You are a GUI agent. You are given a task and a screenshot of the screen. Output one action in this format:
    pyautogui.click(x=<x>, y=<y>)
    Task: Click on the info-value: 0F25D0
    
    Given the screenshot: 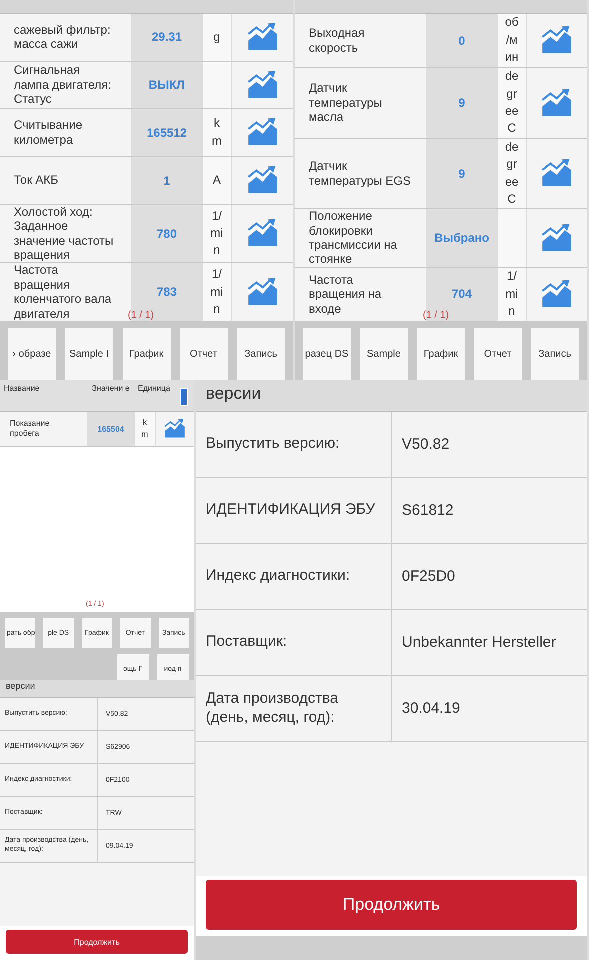 What is the action you would take?
    pyautogui.click(x=428, y=577)
    